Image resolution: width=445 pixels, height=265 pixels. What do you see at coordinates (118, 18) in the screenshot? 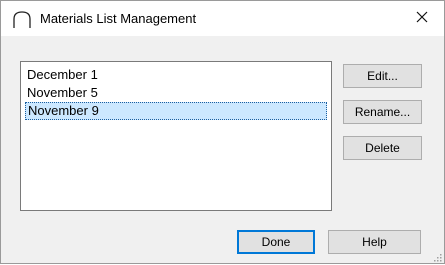
I see `dialog-title: Materials List Management` at bounding box center [118, 18].